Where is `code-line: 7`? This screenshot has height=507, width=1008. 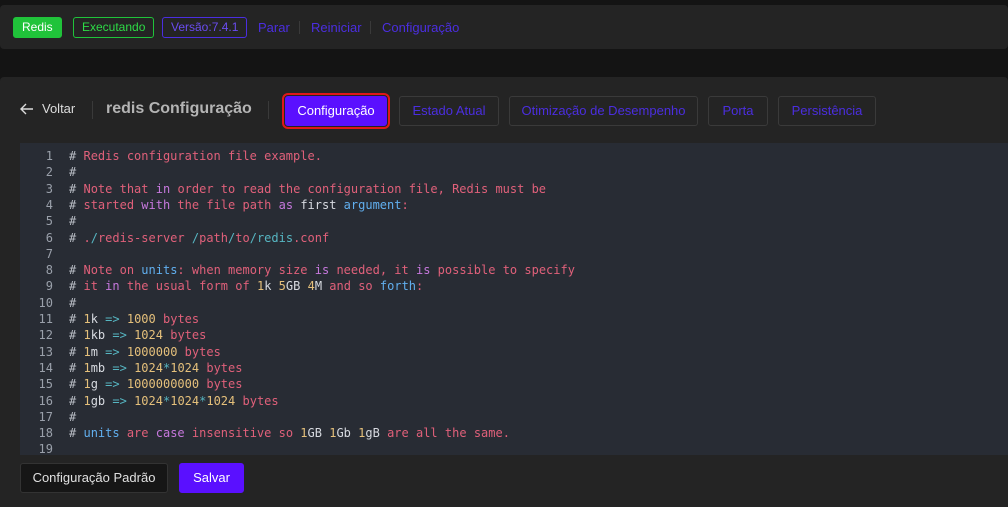 code-line: 7 is located at coordinates (514, 254).